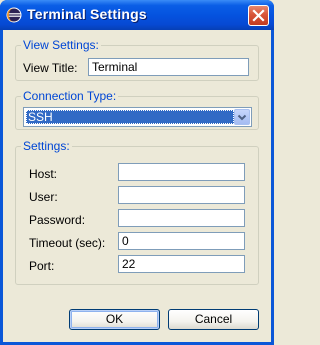  I want to click on connection-type-select: SSH, so click(137, 117).